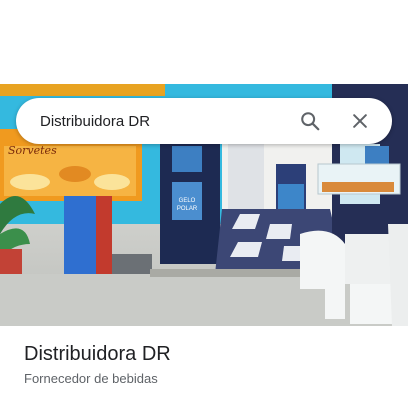 This screenshot has height=410, width=408. I want to click on close-icon, so click(360, 121).